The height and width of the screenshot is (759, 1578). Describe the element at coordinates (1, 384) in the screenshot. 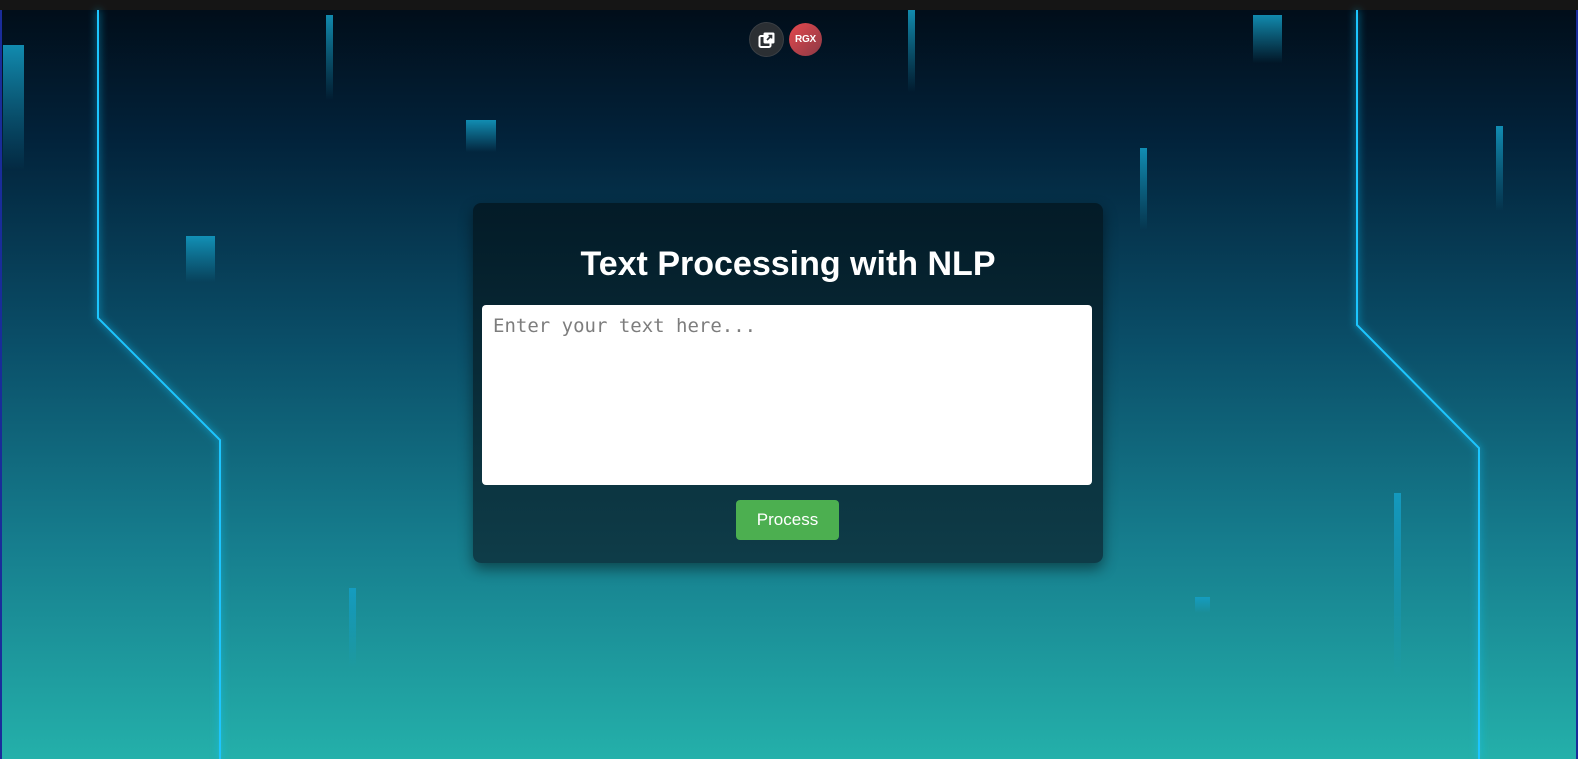

I see `left-edge-line` at that location.